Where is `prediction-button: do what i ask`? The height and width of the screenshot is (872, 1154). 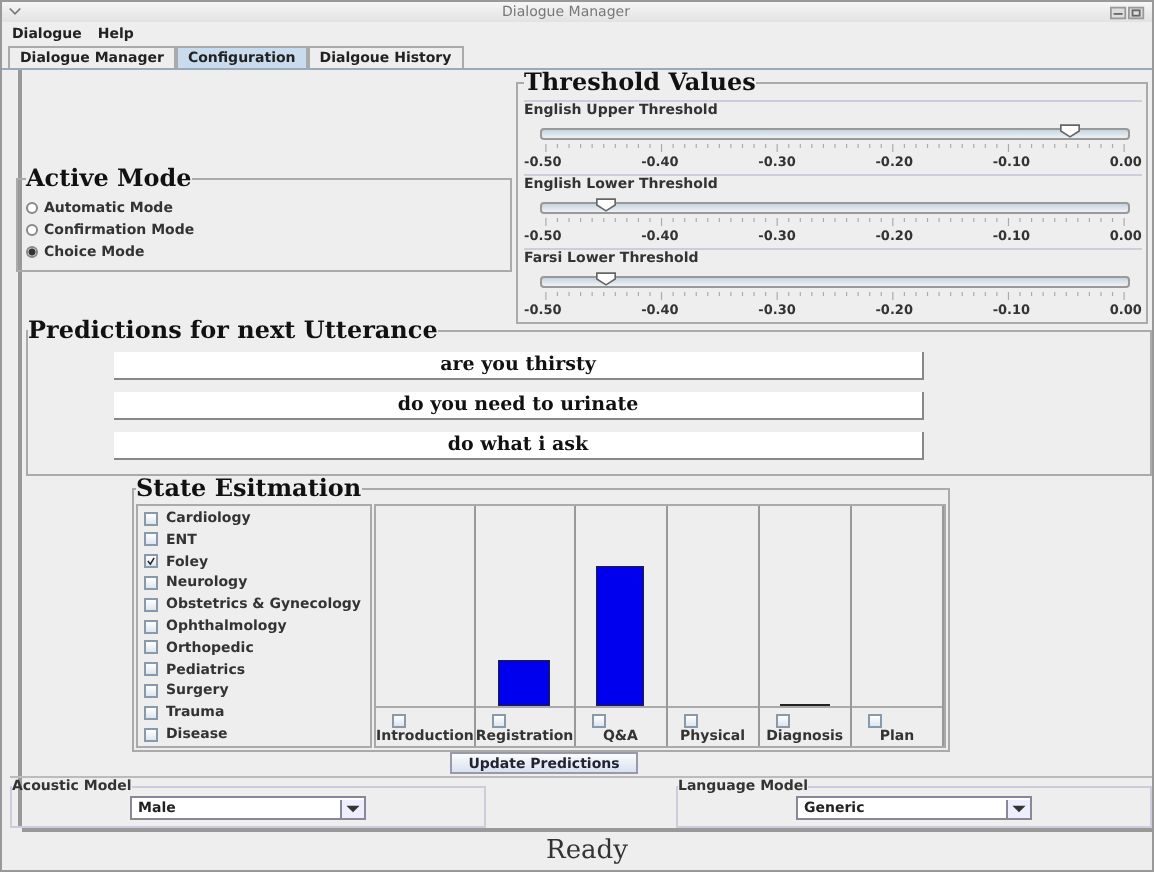
prediction-button: do what i ask is located at coordinates (519, 446).